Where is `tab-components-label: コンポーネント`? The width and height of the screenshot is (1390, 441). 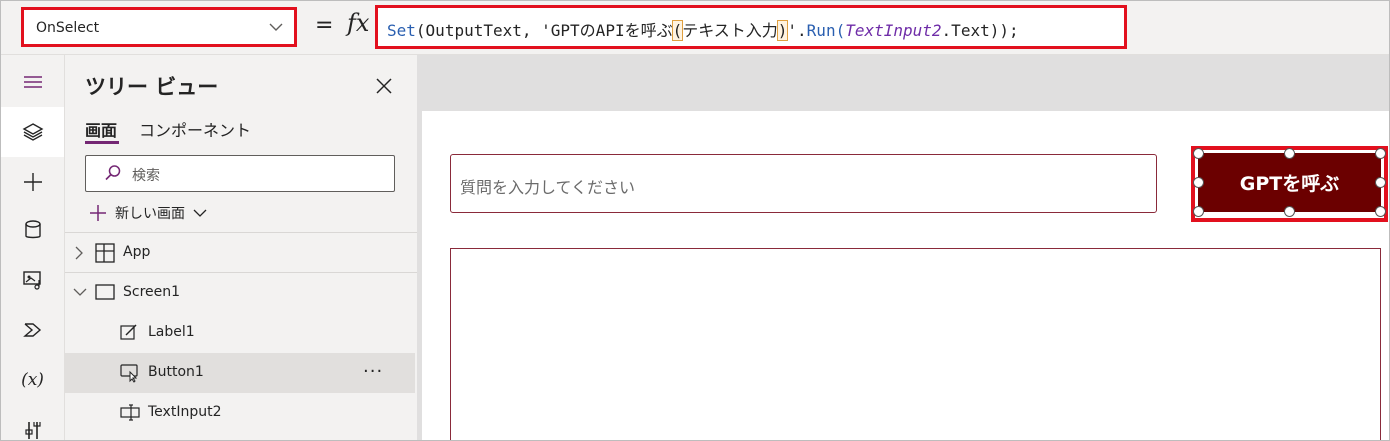
tab-components-label: コンポーネント is located at coordinates (195, 130).